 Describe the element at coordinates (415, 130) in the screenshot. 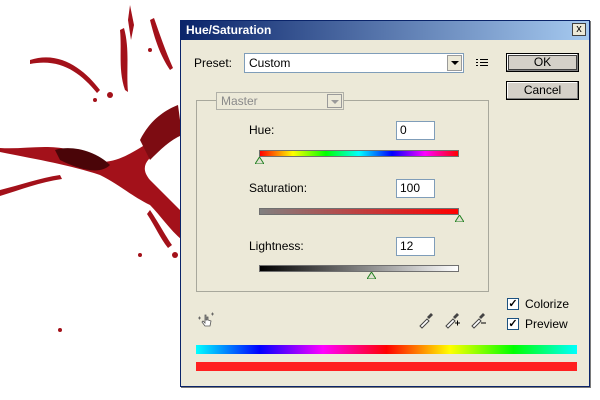

I see `hue-field: 0` at that location.